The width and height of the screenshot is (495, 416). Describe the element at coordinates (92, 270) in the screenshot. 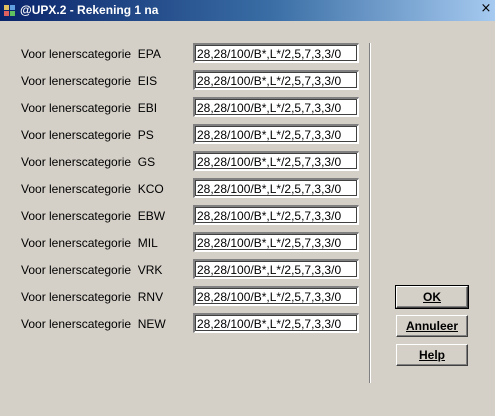

I see `row-label: Voor lenerscategorie VRK` at that location.